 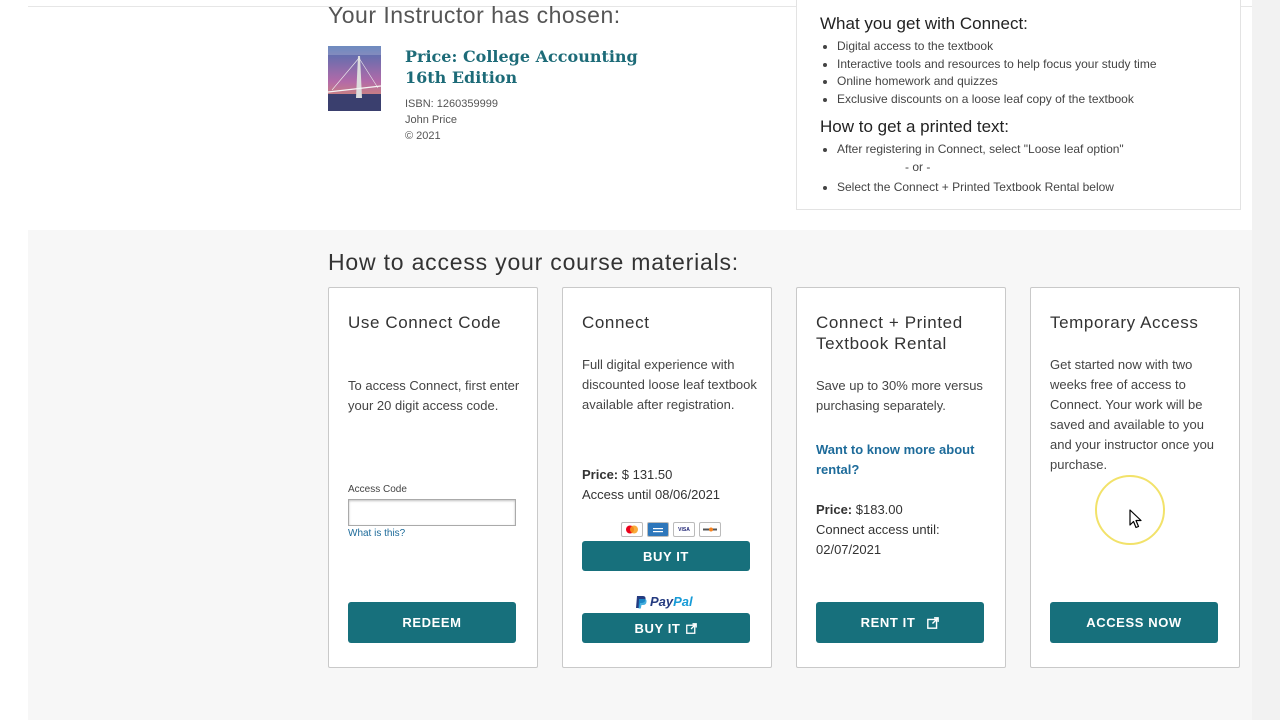 I want to click on paypal-buy-it-button: BUY IT, so click(x=666, y=628).